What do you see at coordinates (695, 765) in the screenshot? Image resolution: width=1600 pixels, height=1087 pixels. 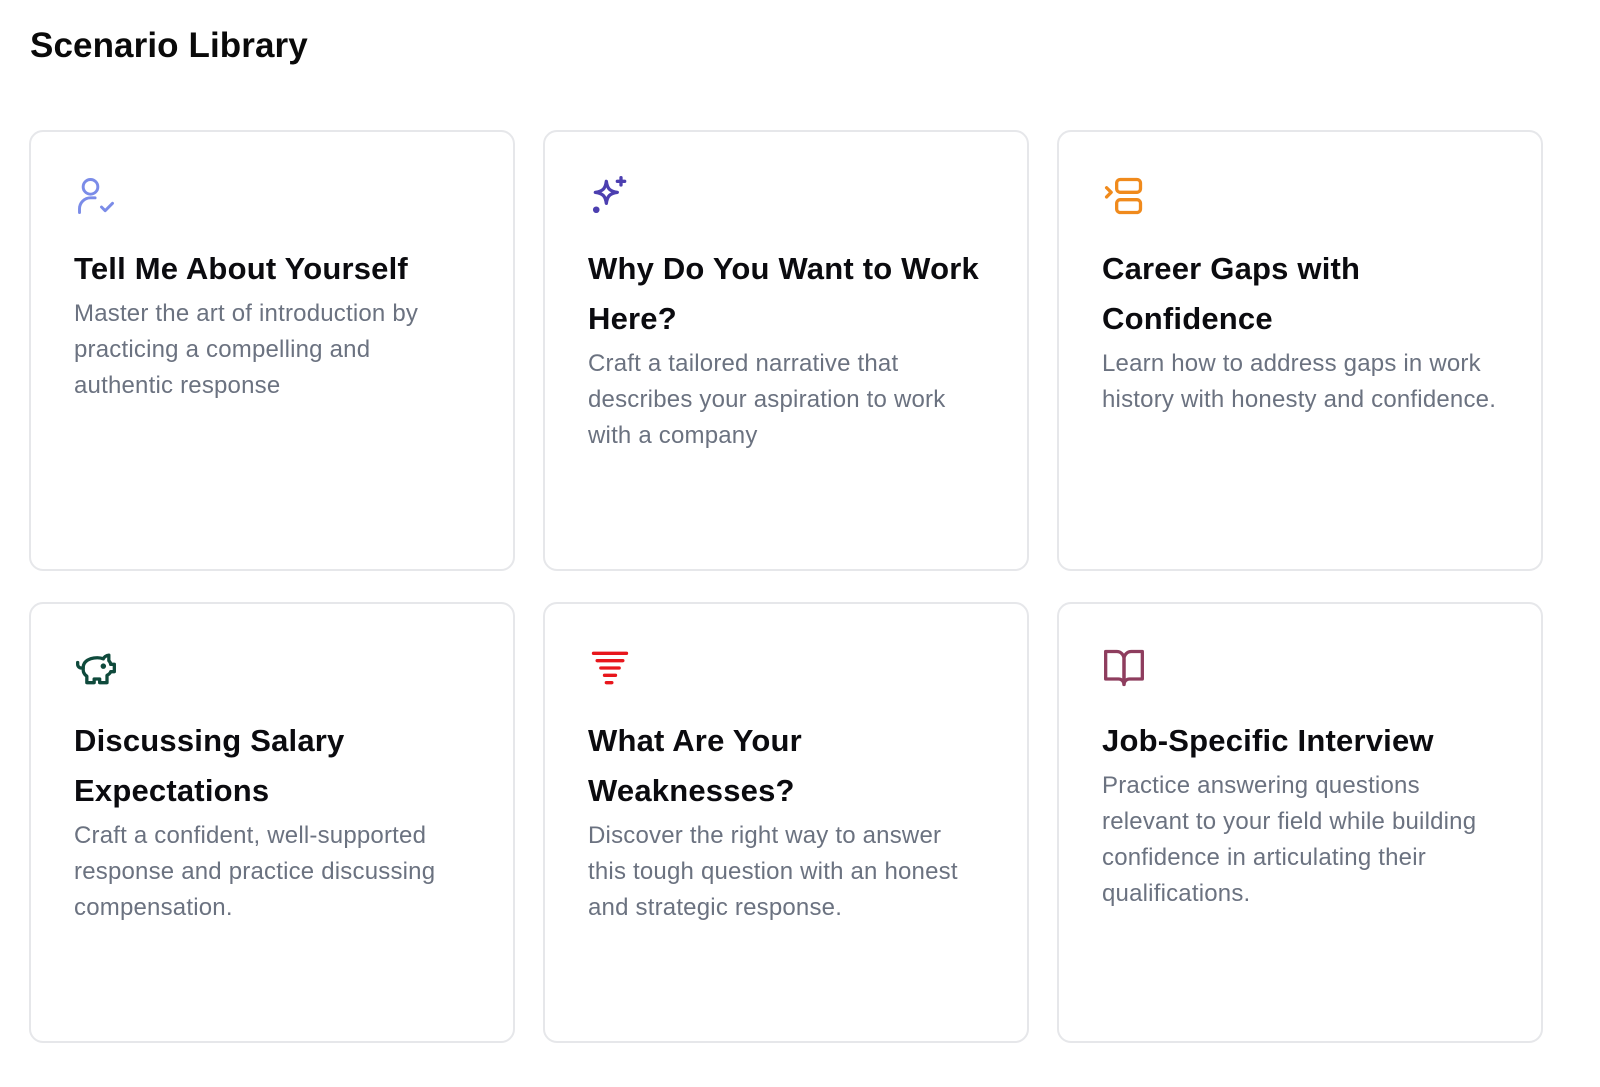 I see `card-title: What Are Your Weaknesses?` at bounding box center [695, 765].